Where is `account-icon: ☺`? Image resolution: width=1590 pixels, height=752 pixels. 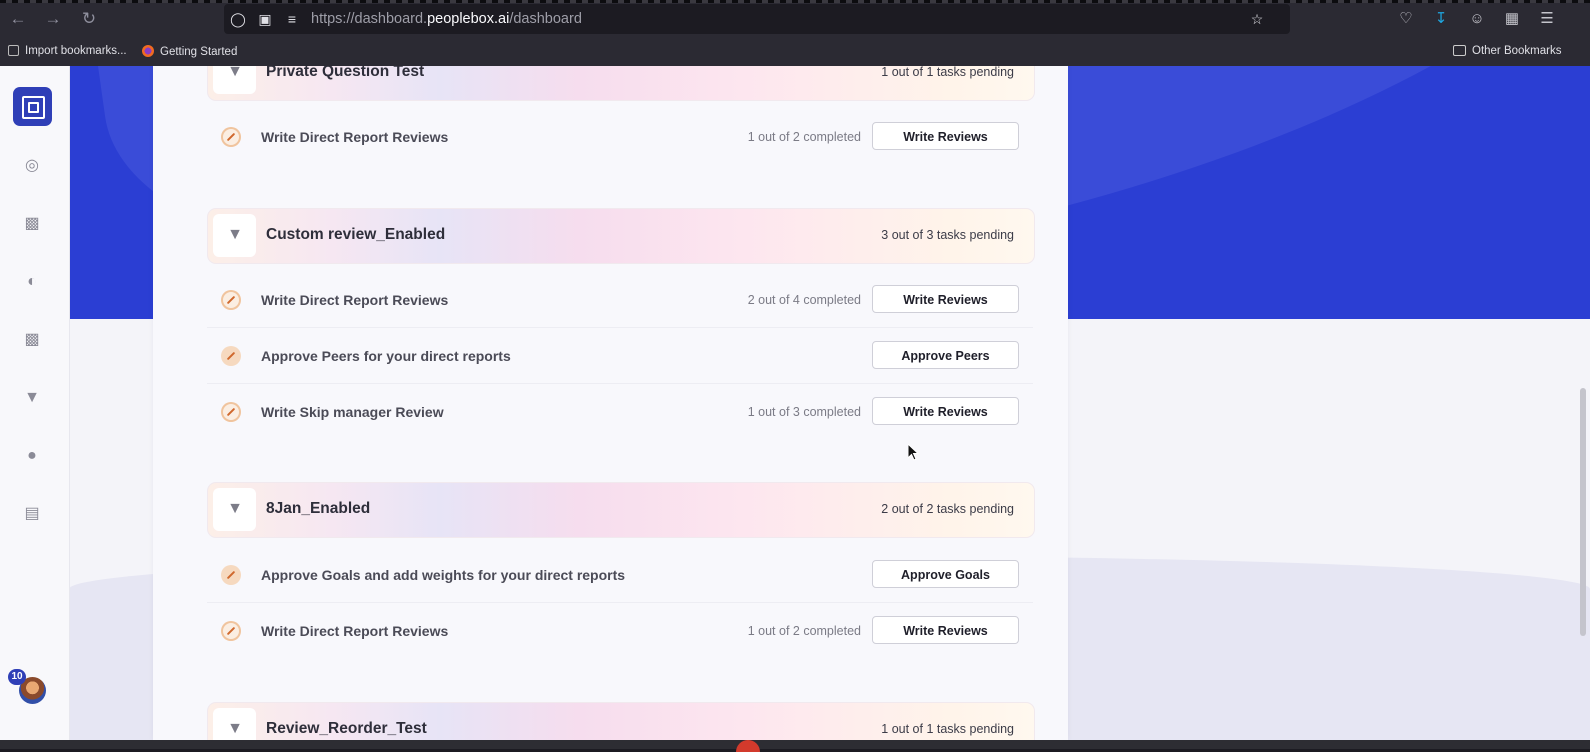
account-icon: ☺ is located at coordinates (1477, 19).